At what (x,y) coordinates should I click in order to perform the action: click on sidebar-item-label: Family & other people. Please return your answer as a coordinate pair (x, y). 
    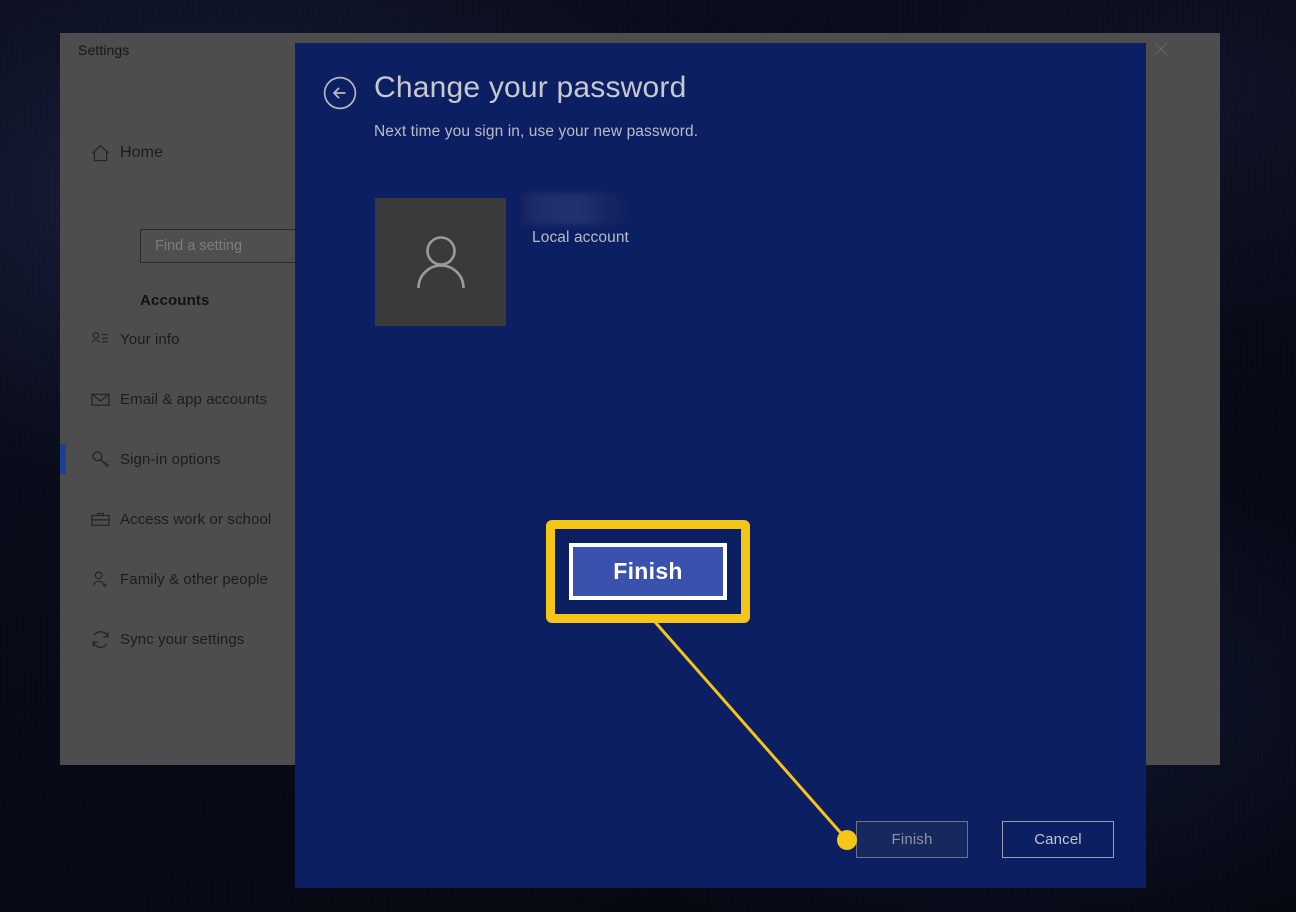
    Looking at the image, I should click on (194, 579).